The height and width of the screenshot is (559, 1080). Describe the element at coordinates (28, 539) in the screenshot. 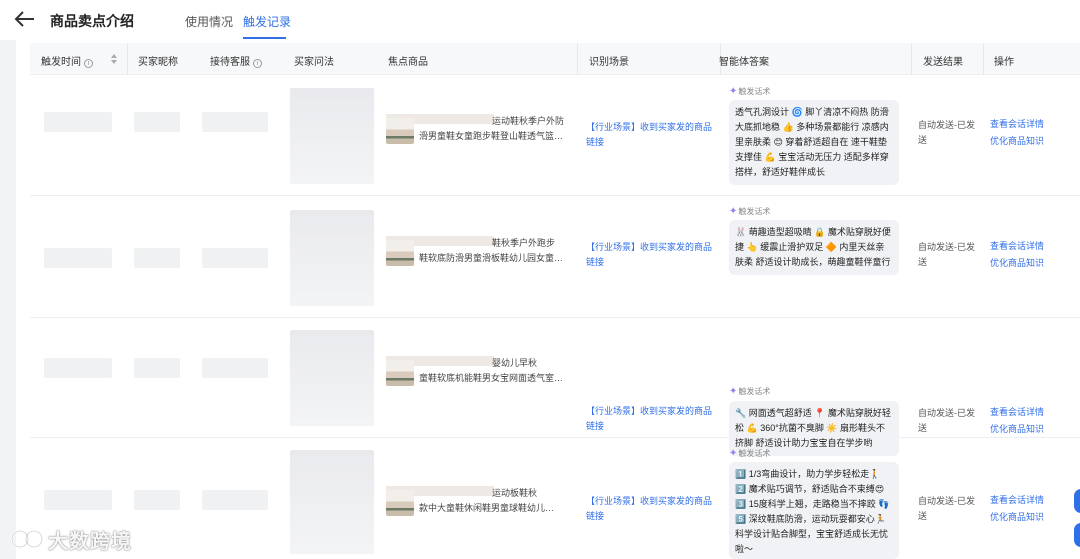

I see `brand-logo-icon` at that location.